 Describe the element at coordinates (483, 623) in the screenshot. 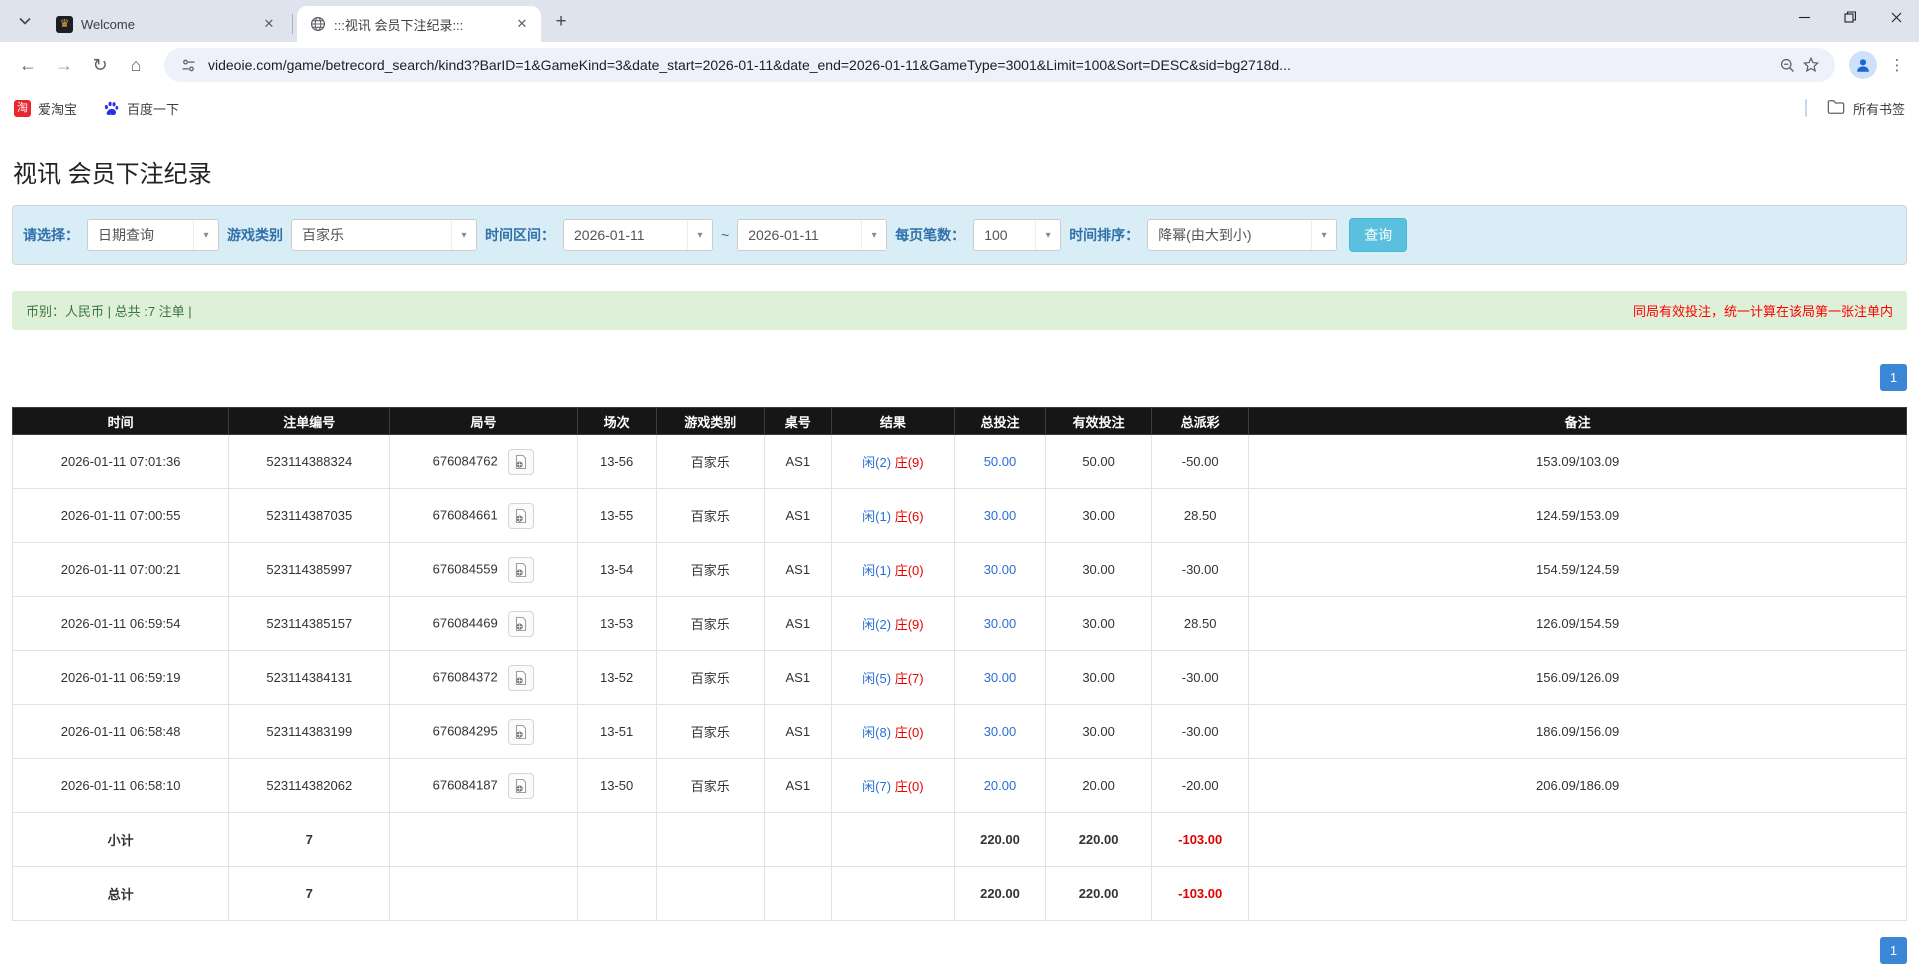

I see `cell-round: 676084469` at that location.